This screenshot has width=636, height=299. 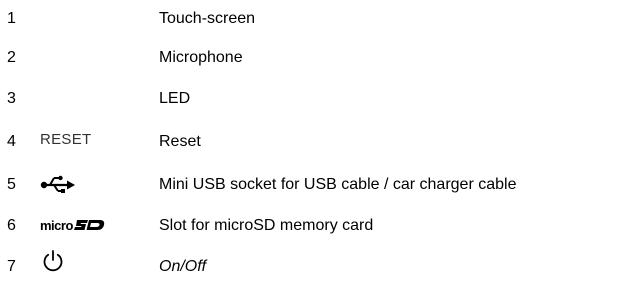 What do you see at coordinates (66, 139) in the screenshot?
I see `reset-label: RESET` at bounding box center [66, 139].